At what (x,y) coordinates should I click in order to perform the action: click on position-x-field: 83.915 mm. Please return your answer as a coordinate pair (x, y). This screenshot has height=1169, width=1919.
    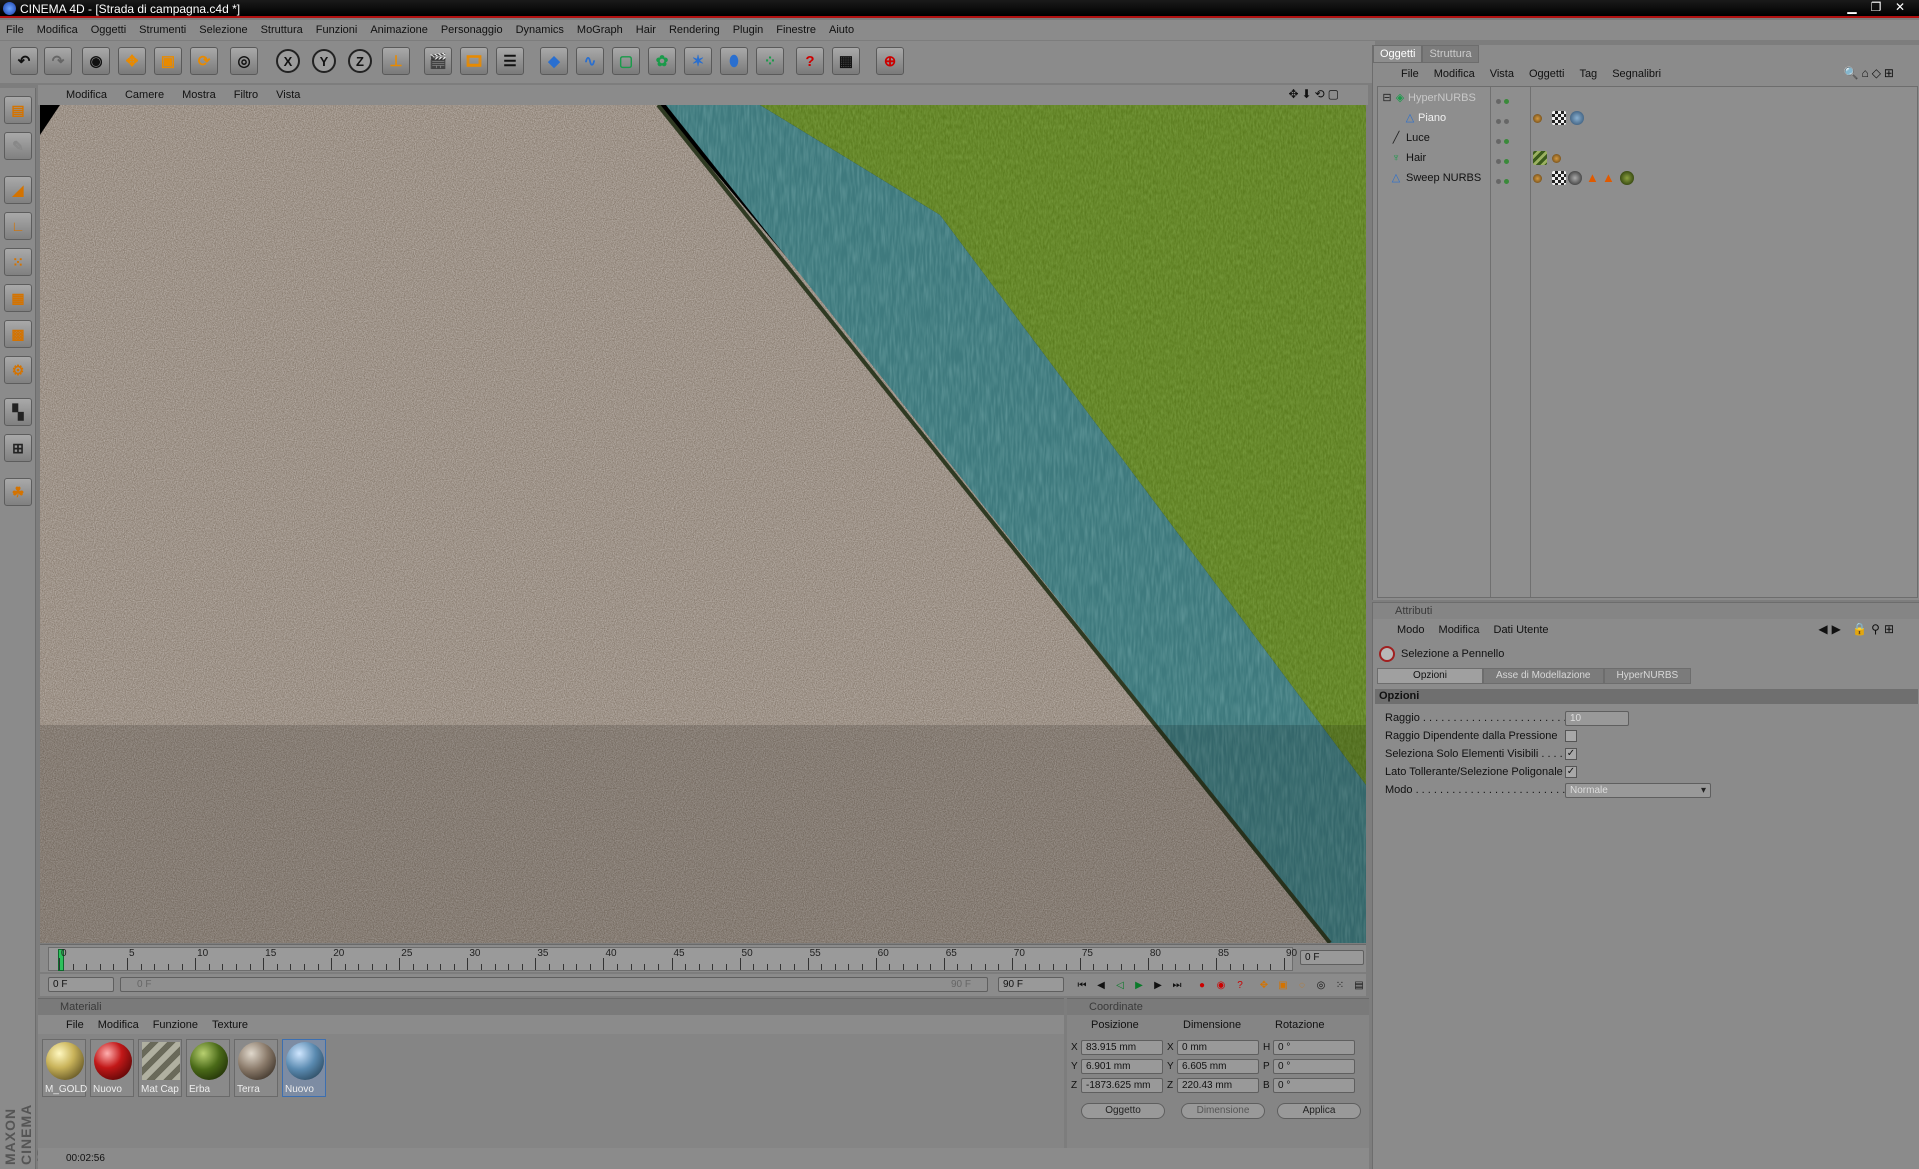
    Looking at the image, I should click on (1122, 1047).